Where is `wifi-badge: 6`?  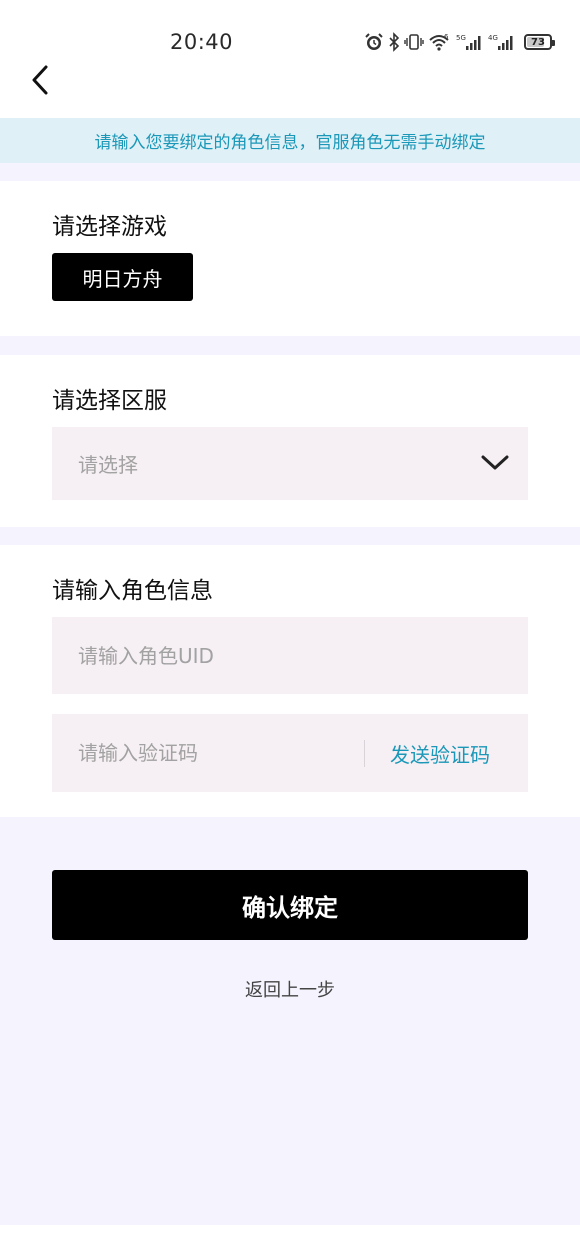 wifi-badge: 6 is located at coordinates (446, 37).